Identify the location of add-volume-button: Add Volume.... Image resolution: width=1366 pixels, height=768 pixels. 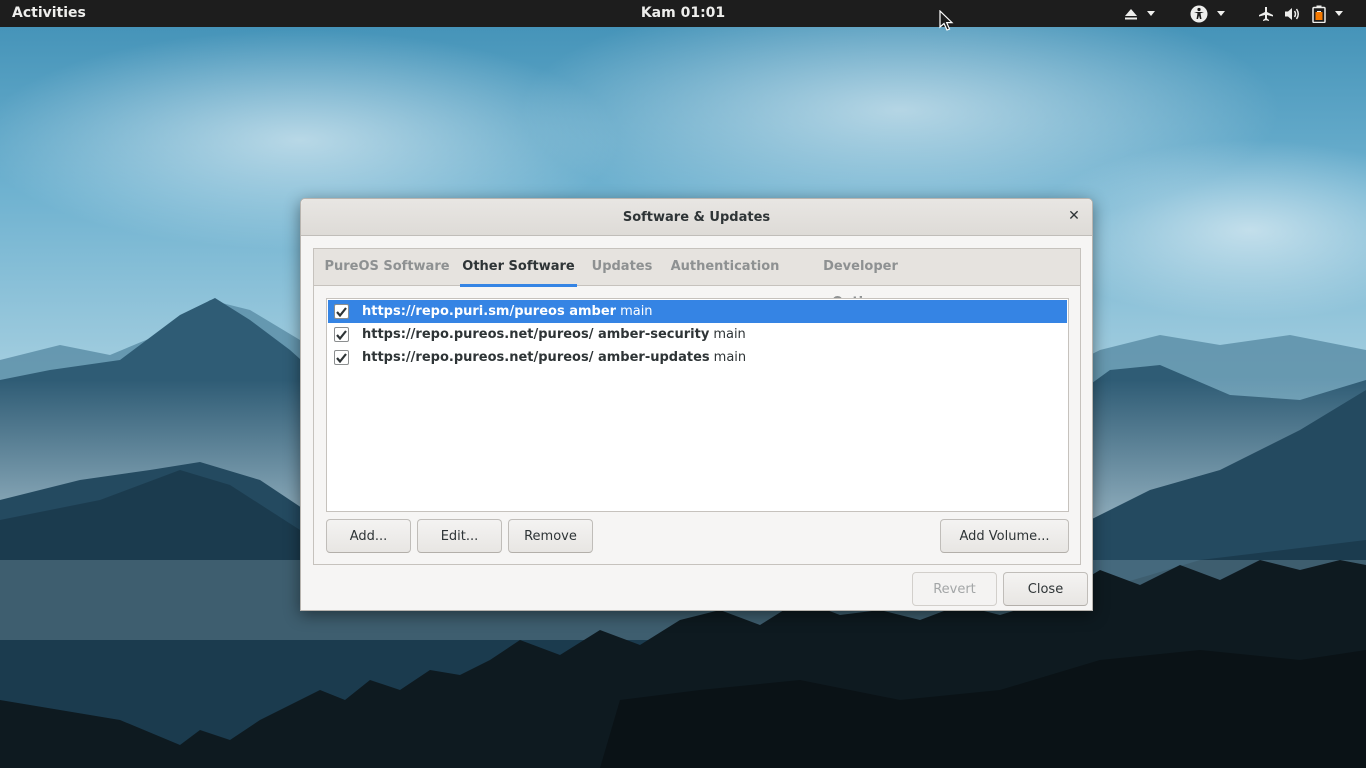
(1004, 536).